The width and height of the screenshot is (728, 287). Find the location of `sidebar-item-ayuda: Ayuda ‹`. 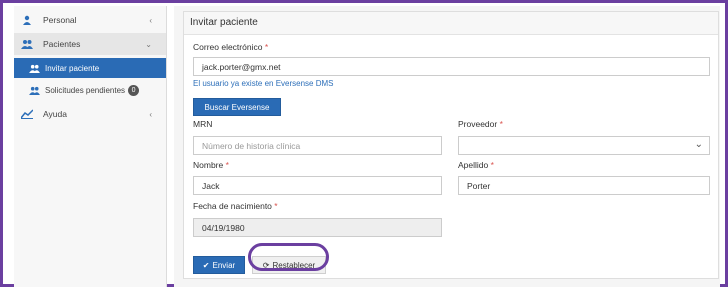

sidebar-item-ayuda: Ayuda ‹ is located at coordinates (90, 114).